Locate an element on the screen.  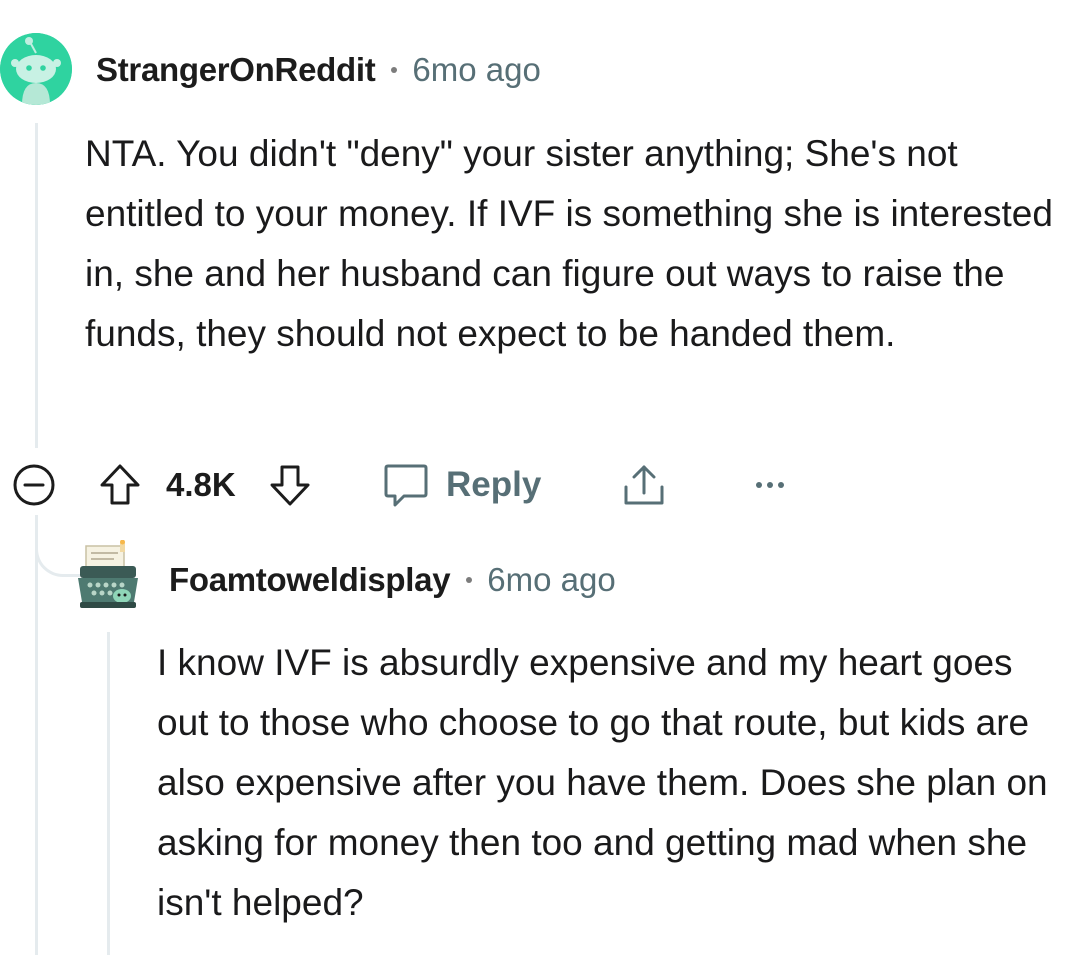
reply-button: Reply is located at coordinates (460, 485).